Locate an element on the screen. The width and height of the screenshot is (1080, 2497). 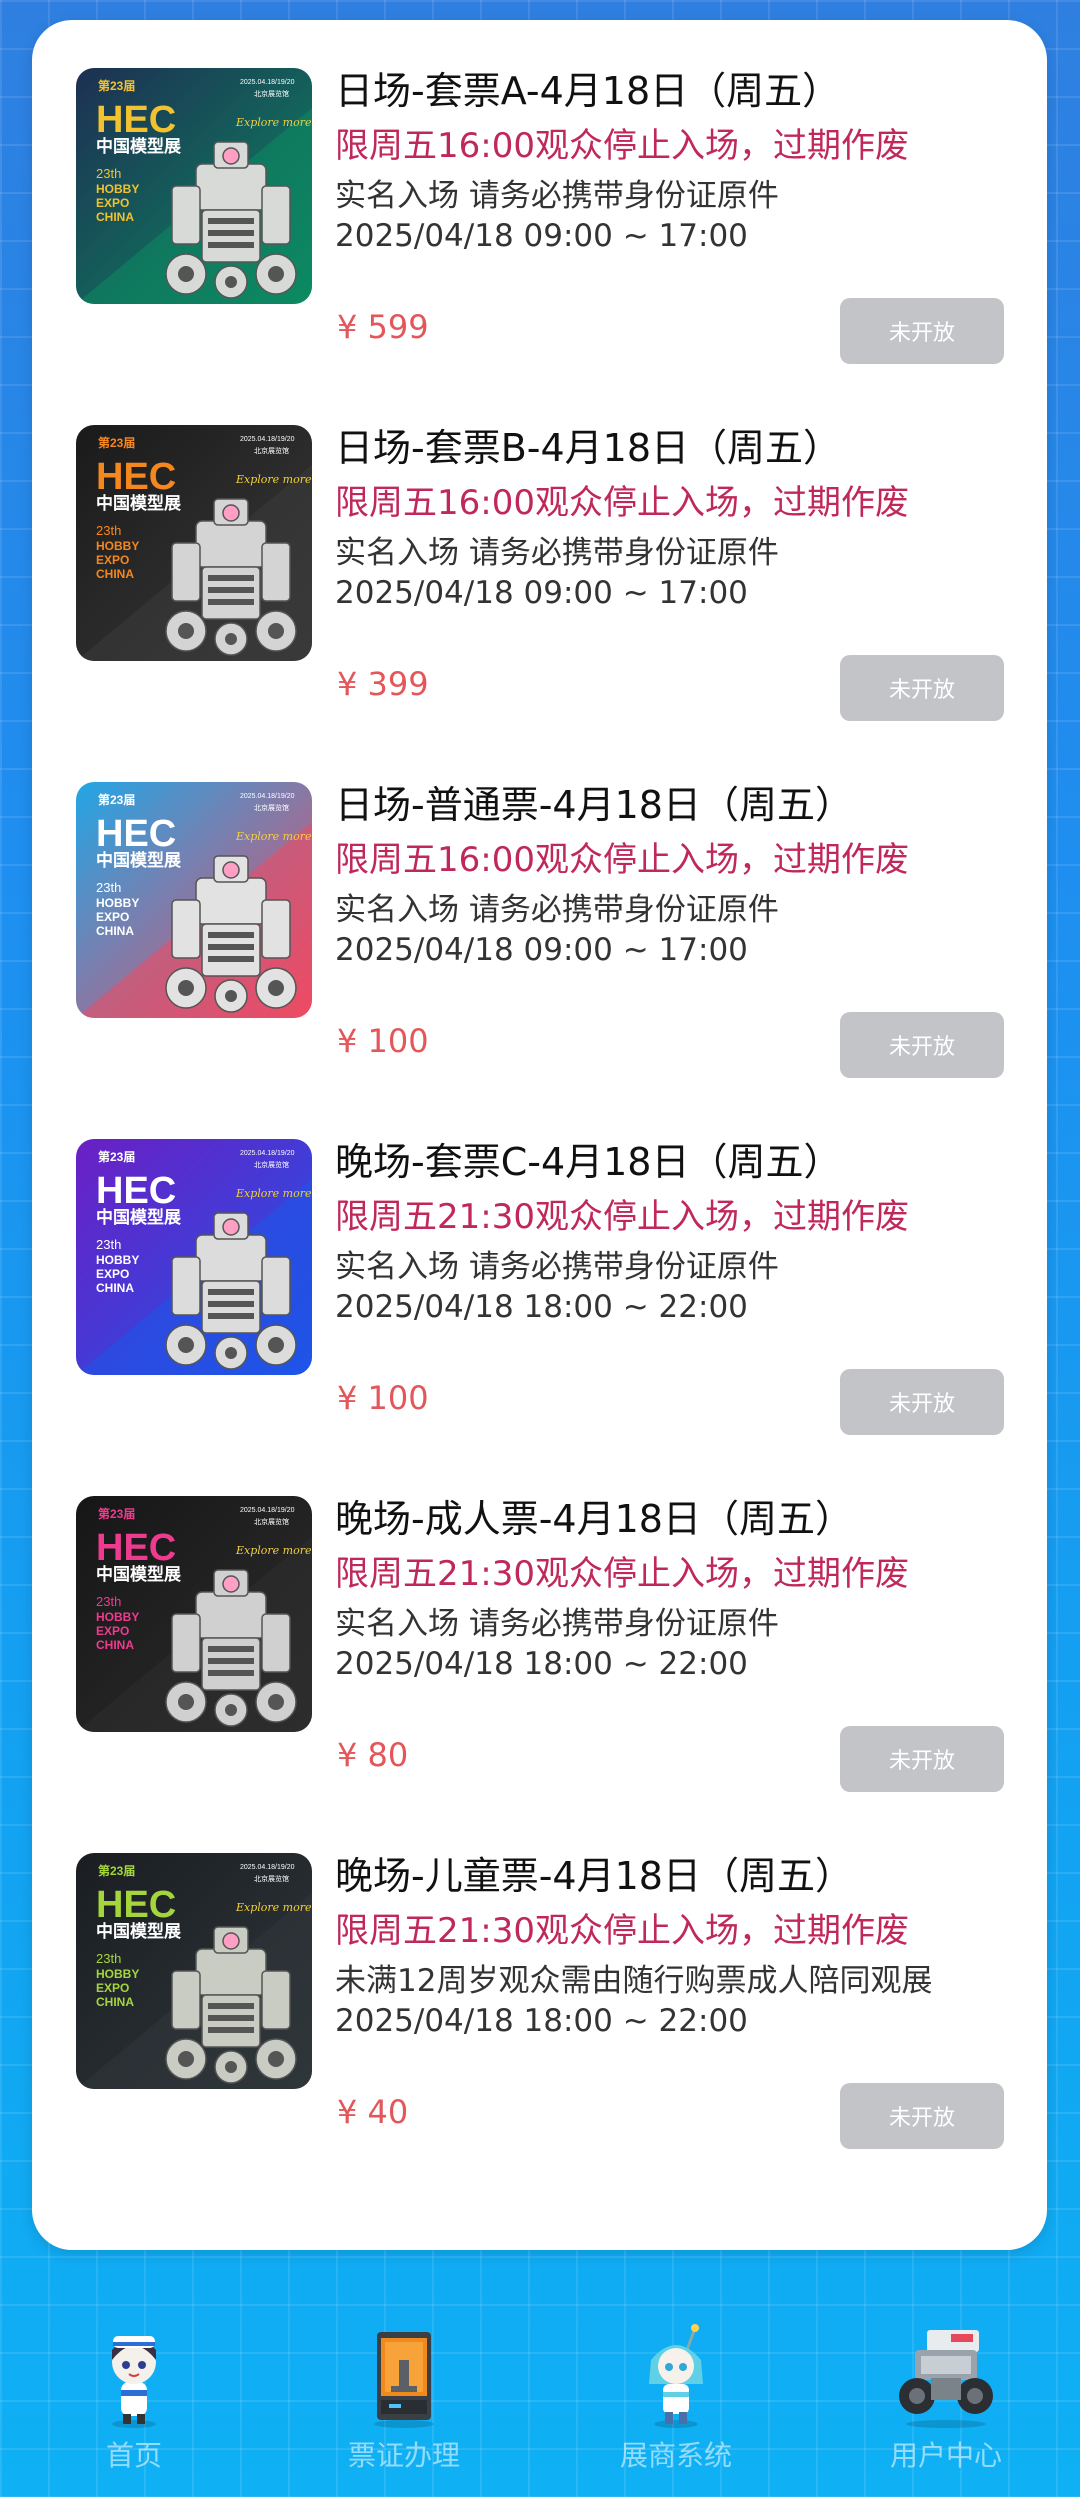
ticket-title: 日场-普通票-4月18日（周五） is located at coordinates (594, 805).